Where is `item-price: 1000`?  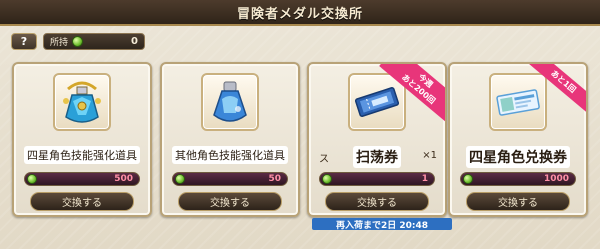 item-price: 1000 is located at coordinates (556, 179).